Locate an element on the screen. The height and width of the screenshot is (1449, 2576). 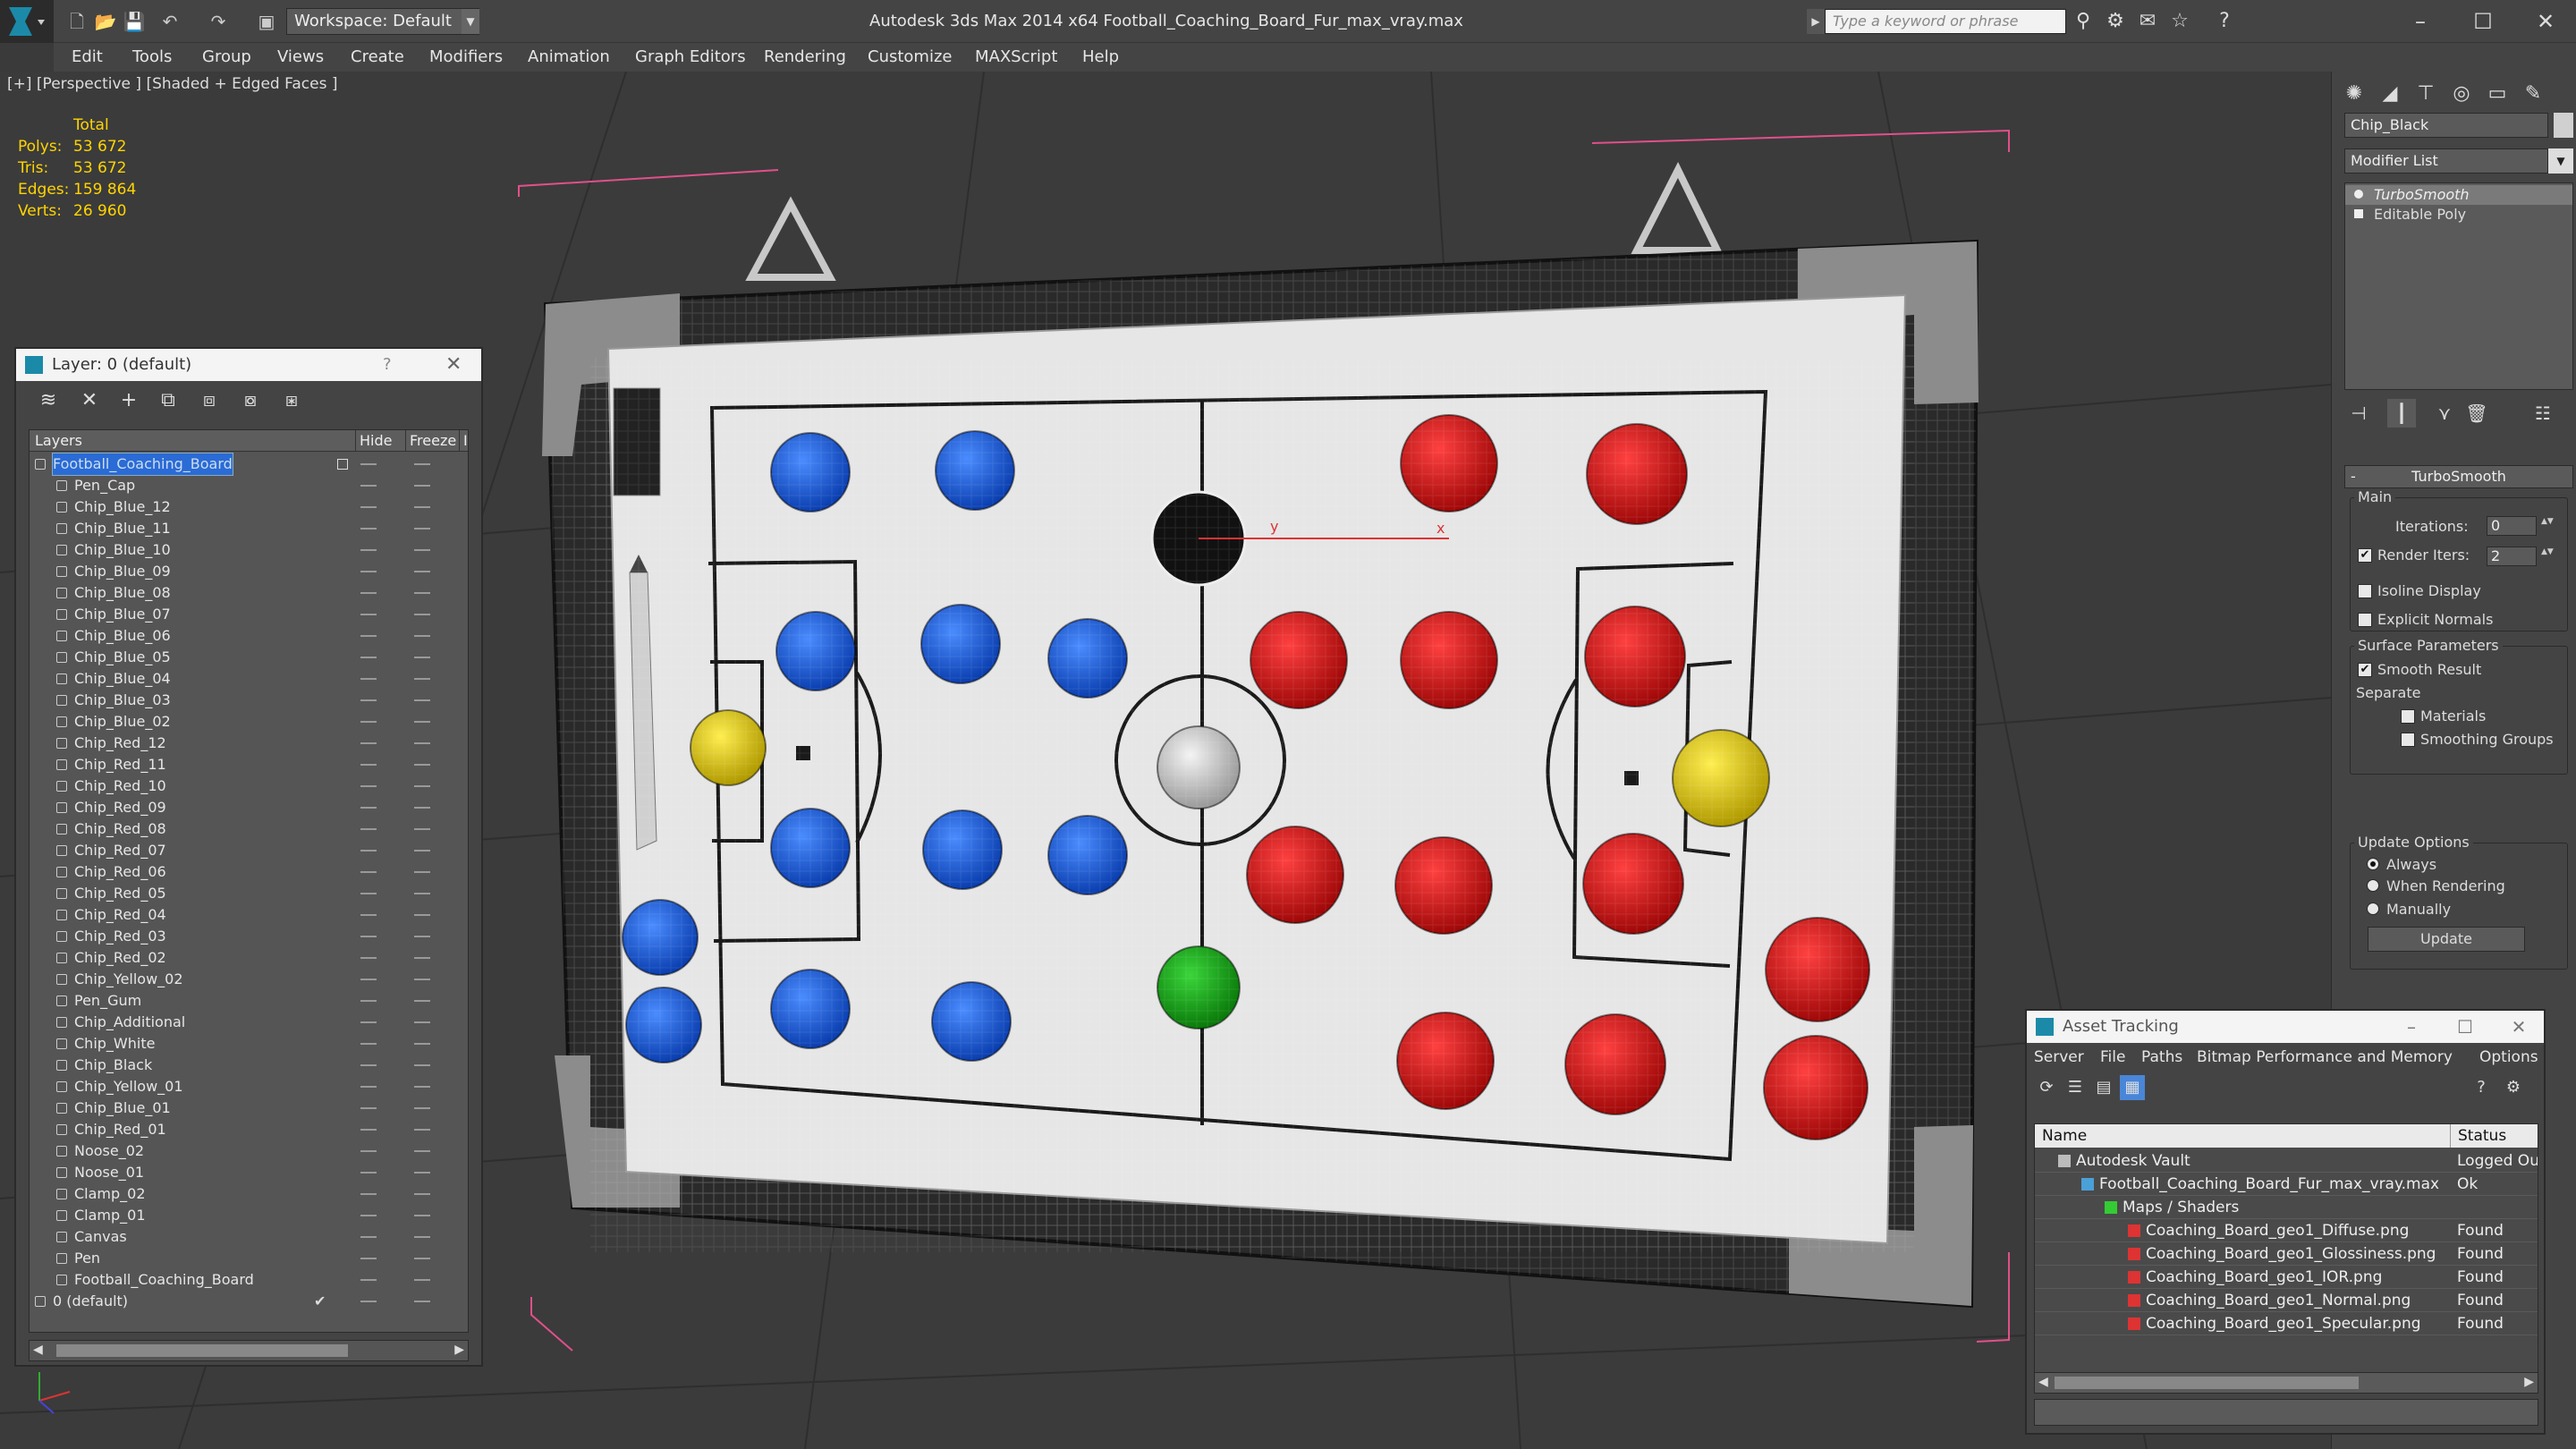
layer-row: Noose_02 is located at coordinates (249, 1151).